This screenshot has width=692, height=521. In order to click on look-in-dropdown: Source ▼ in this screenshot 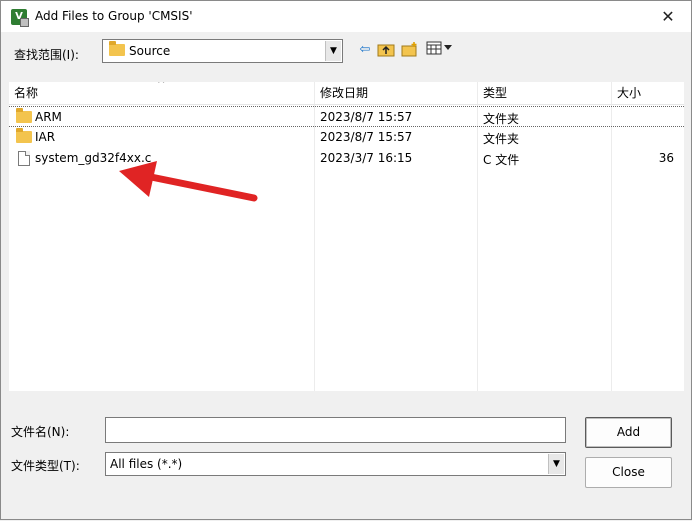, I will do `click(222, 51)`.